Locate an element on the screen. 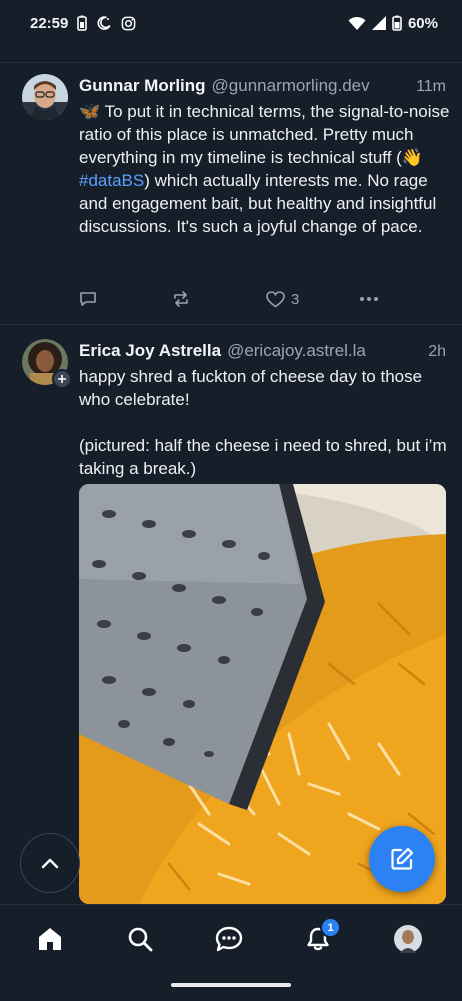 Image resolution: width=462 pixels, height=1001 pixels. chevron-up-icon is located at coordinates (50, 863).